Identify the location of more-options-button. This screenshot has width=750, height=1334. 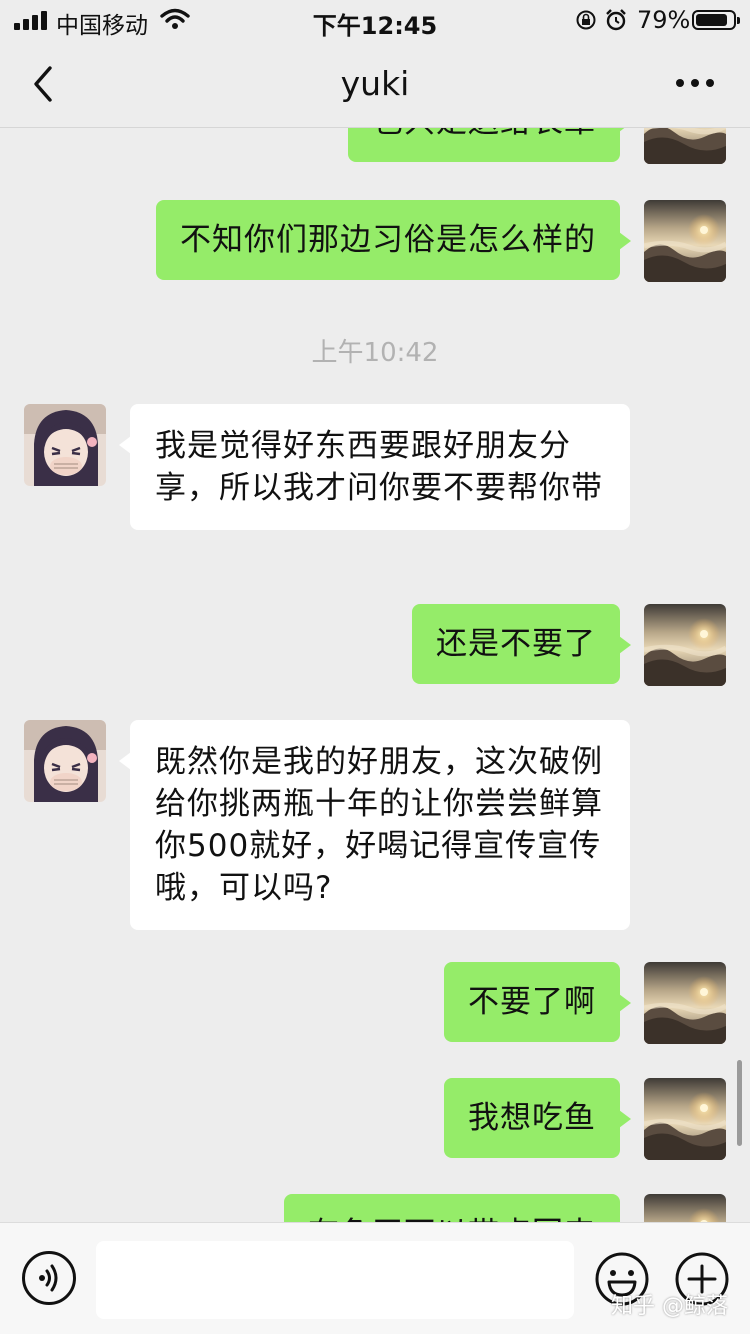
(695, 83).